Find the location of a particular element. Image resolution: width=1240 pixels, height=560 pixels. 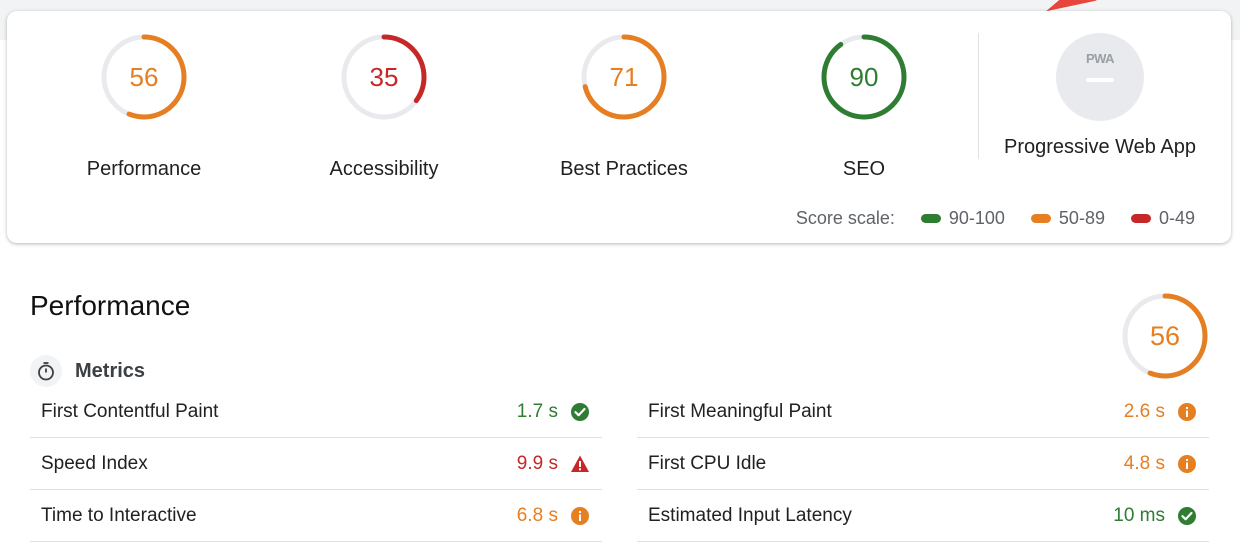

gauge-divider is located at coordinates (978, 96).